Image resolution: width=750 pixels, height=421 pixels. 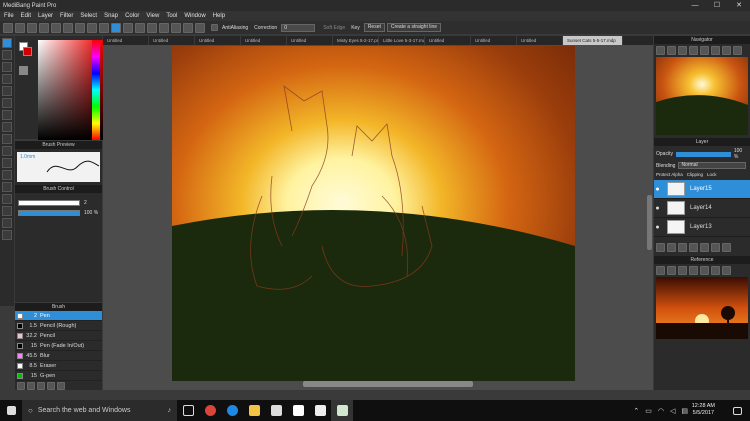 I want to click on rotate-right-icon, so click(x=715, y=50).